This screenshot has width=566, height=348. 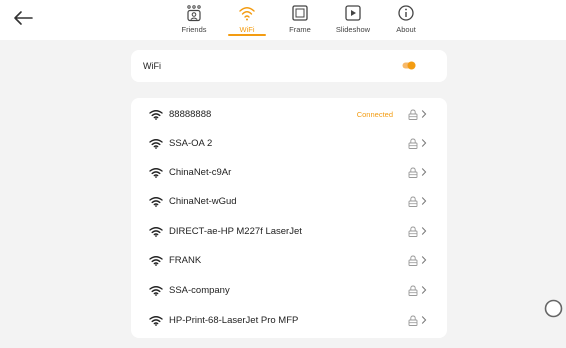 I want to click on tab-about: About, so click(x=406, y=20).